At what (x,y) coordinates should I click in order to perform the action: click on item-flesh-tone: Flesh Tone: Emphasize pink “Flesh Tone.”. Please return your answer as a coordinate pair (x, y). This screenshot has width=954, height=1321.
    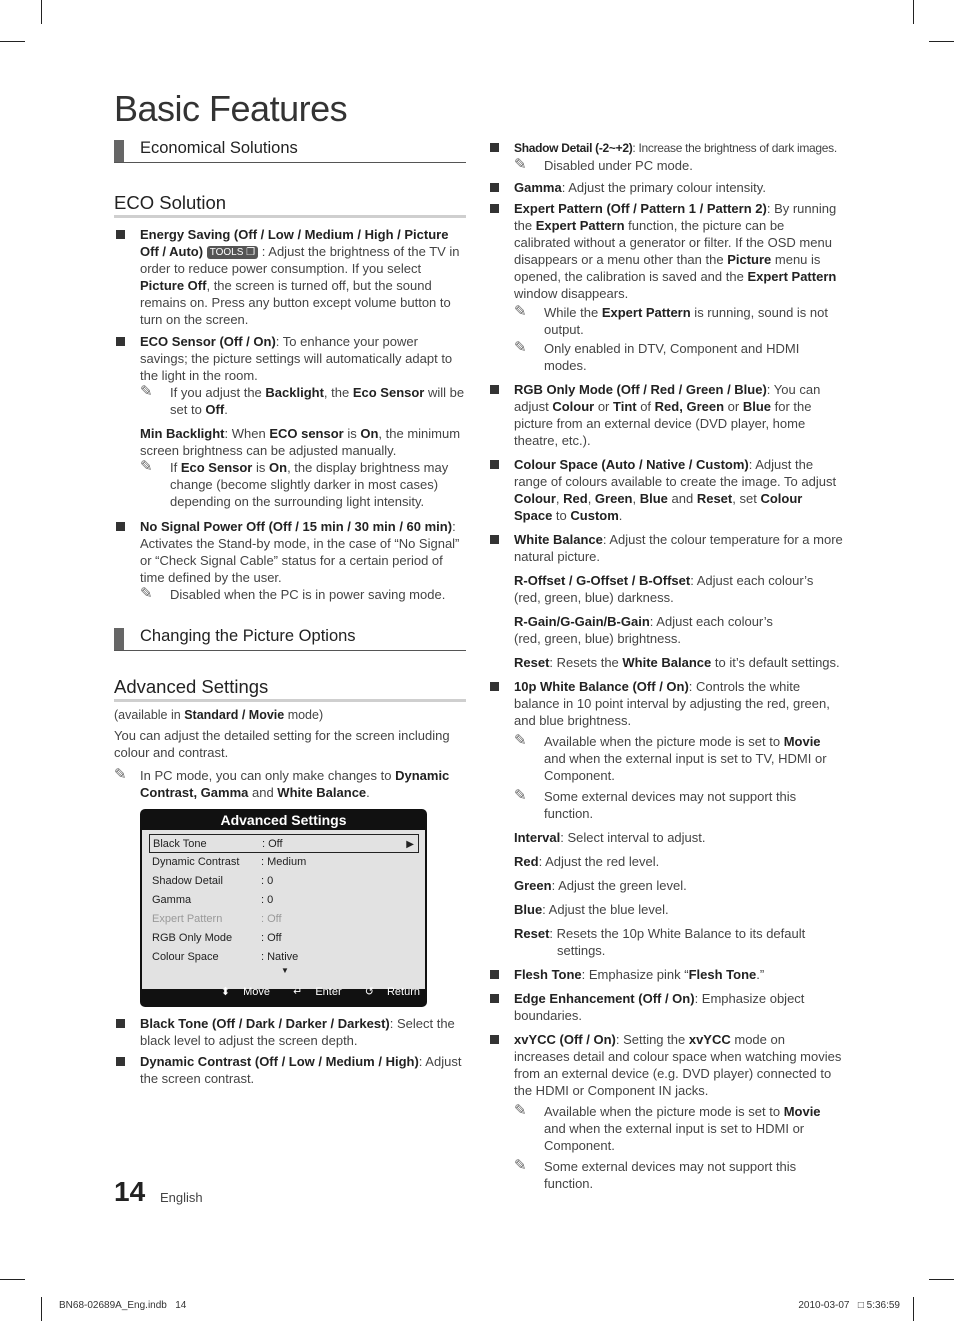
    Looking at the image, I should click on (665, 974).